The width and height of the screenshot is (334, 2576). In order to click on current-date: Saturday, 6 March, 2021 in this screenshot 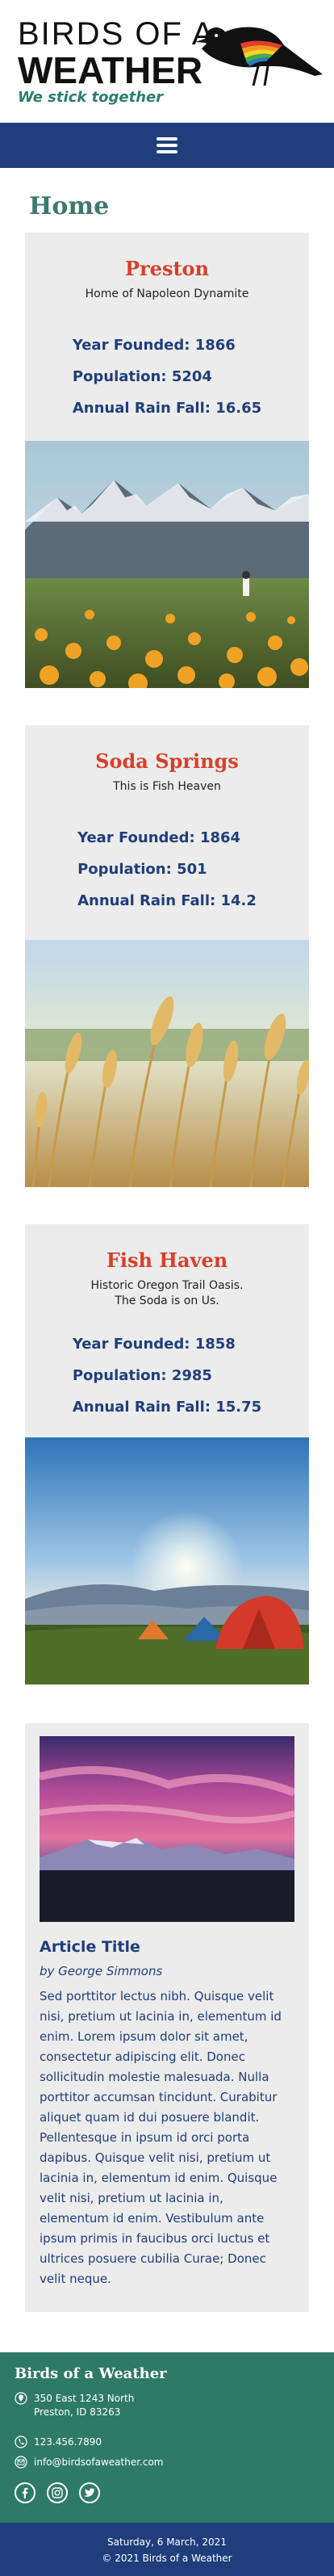, I will do `click(167, 2542)`.